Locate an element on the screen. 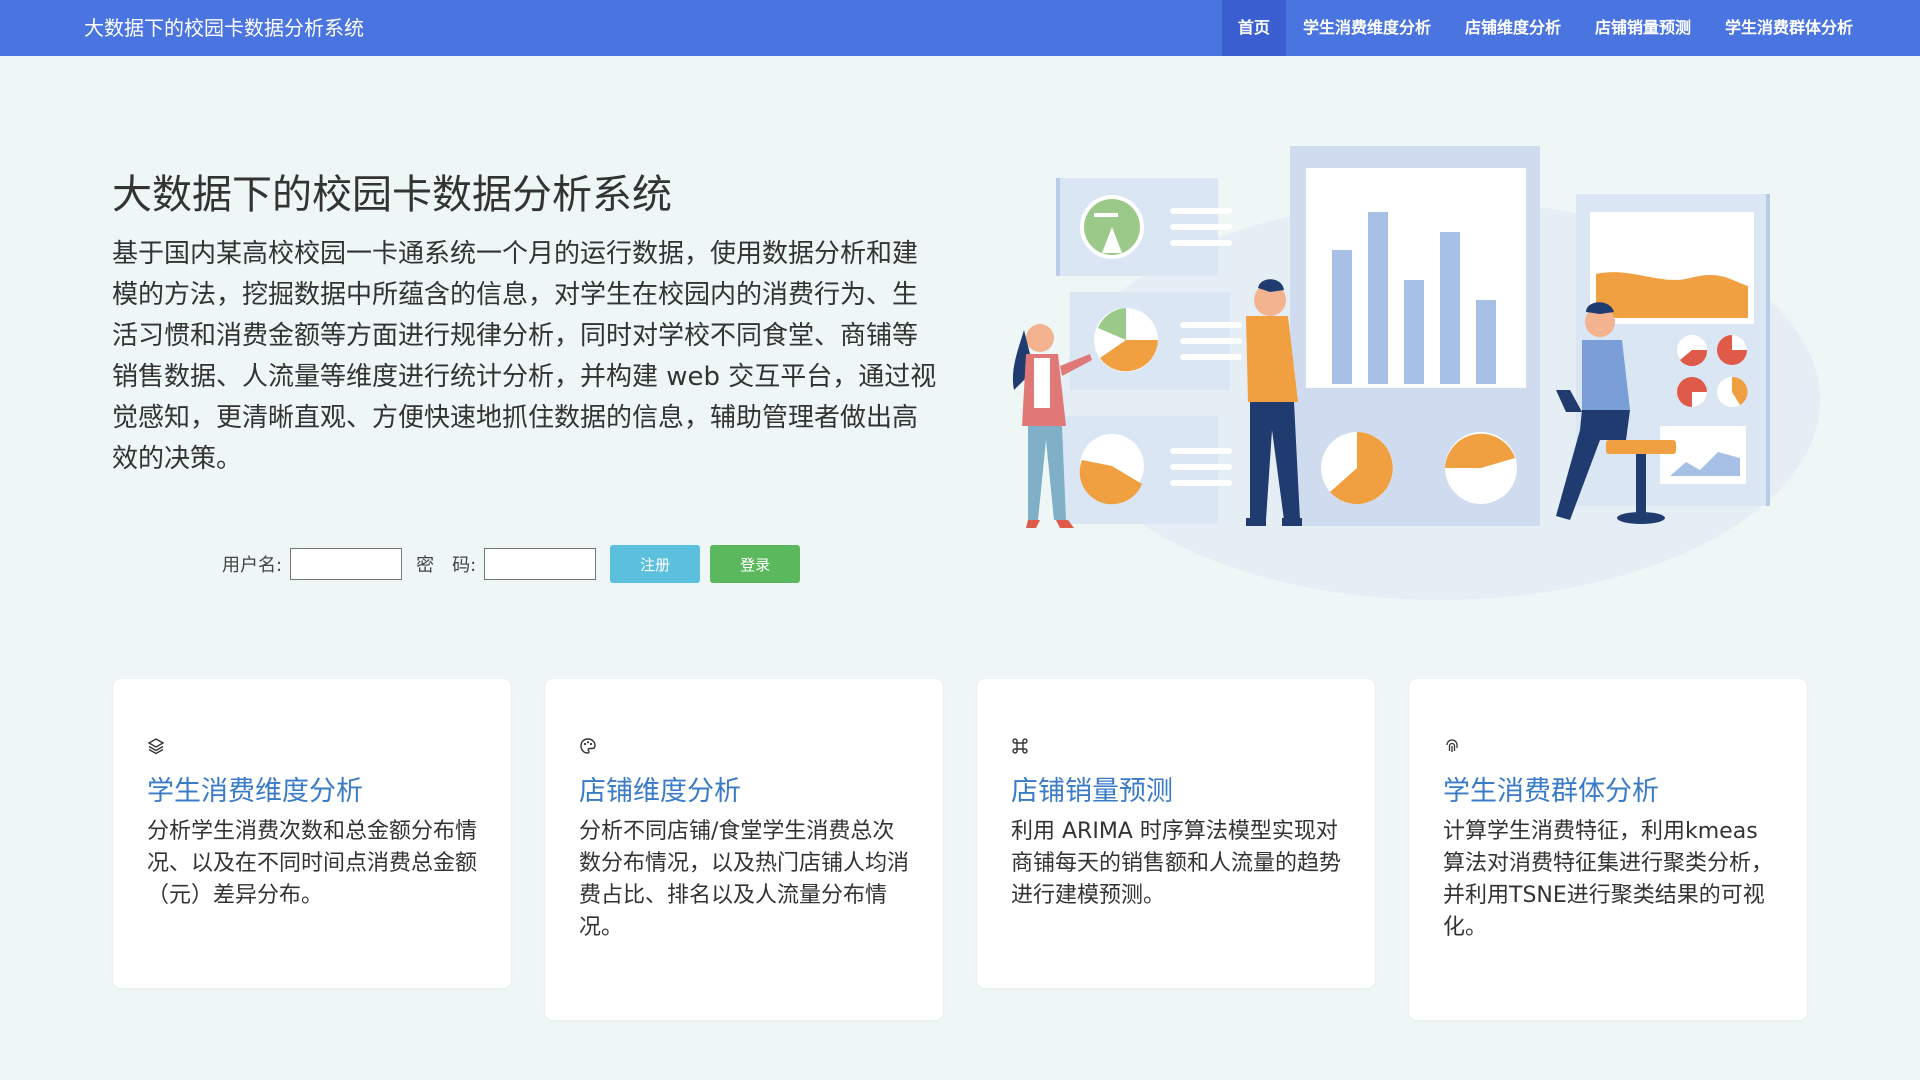  username-label: 用户名: is located at coordinates (252, 565).